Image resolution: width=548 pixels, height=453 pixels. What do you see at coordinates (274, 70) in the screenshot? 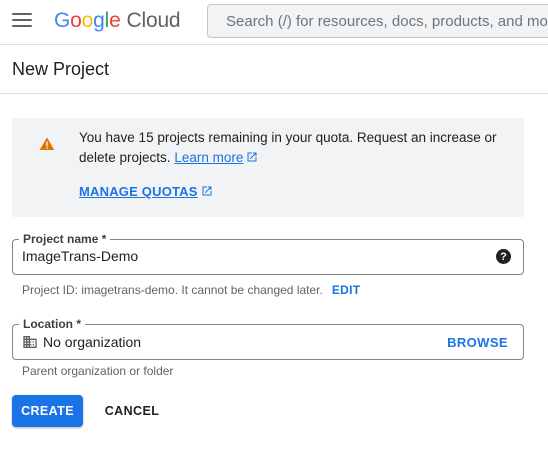
I see `page-title-bar: New Project` at bounding box center [274, 70].